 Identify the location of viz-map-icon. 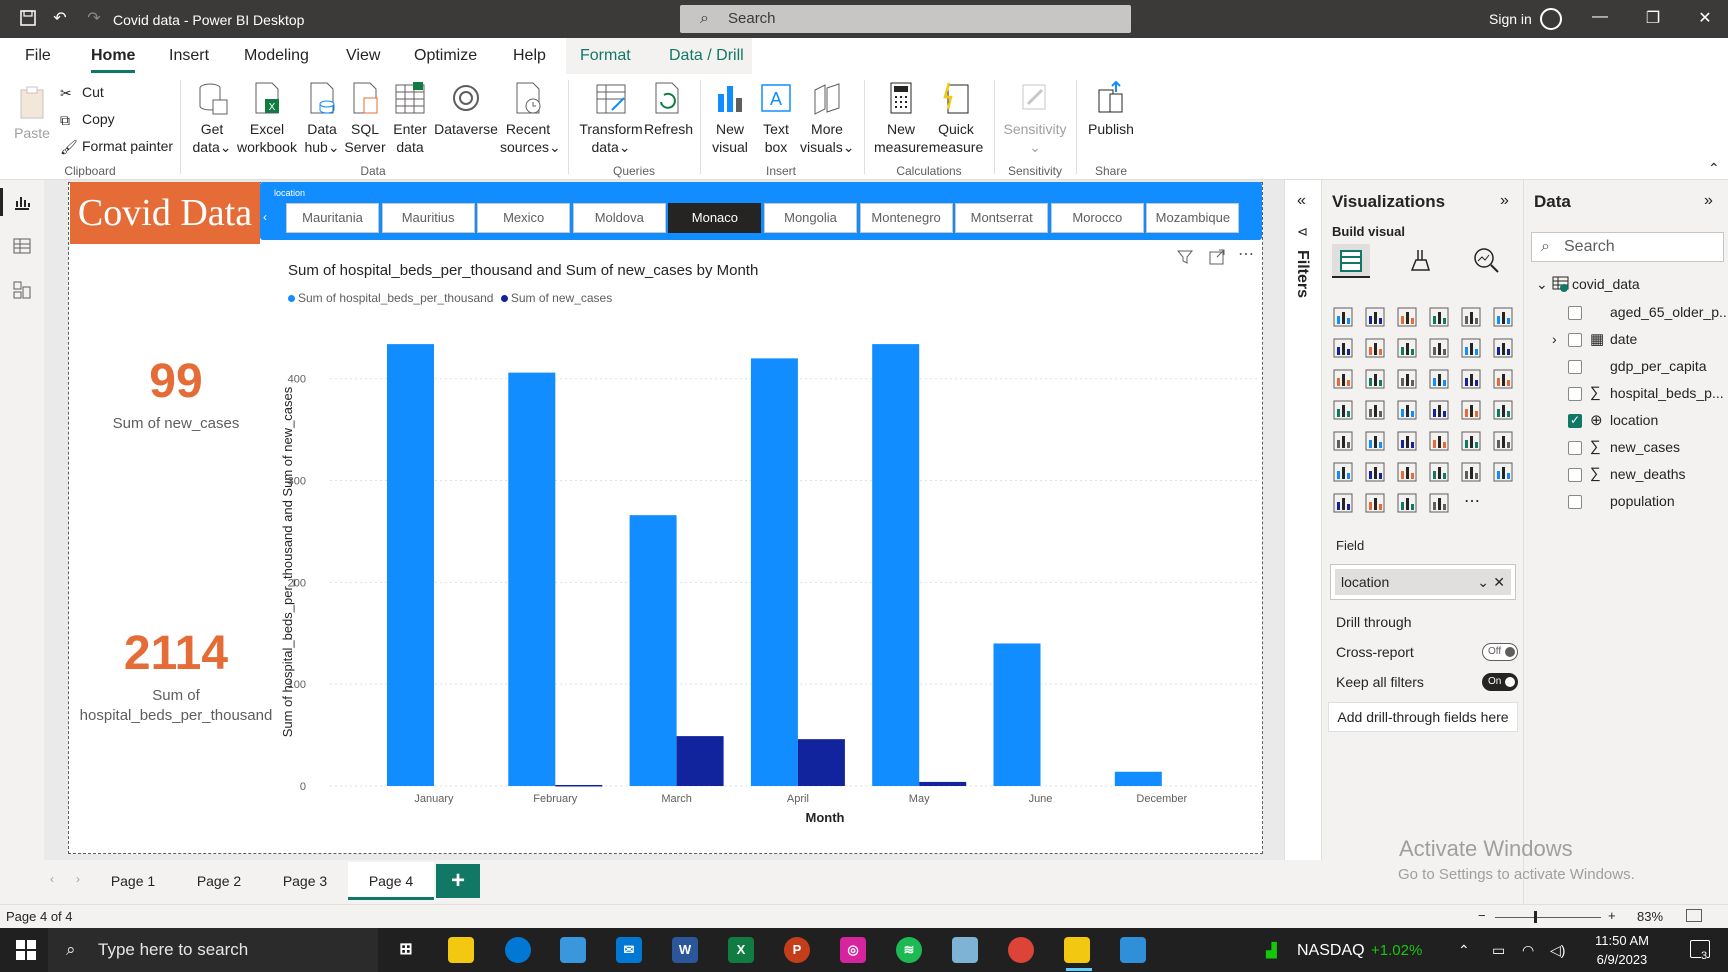
(1344, 411).